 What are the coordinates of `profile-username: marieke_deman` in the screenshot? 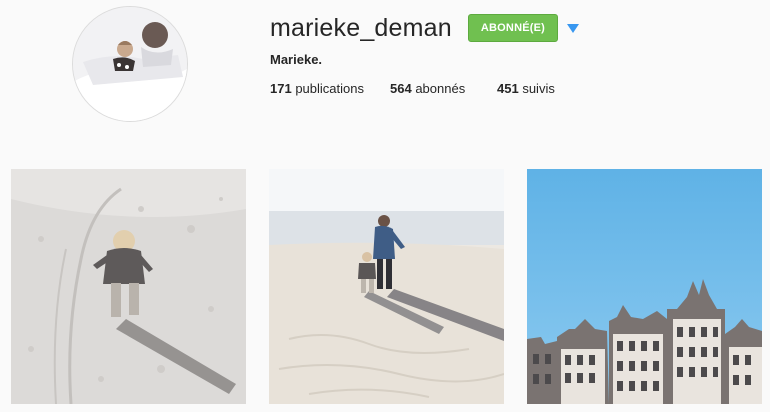 It's located at (361, 28).